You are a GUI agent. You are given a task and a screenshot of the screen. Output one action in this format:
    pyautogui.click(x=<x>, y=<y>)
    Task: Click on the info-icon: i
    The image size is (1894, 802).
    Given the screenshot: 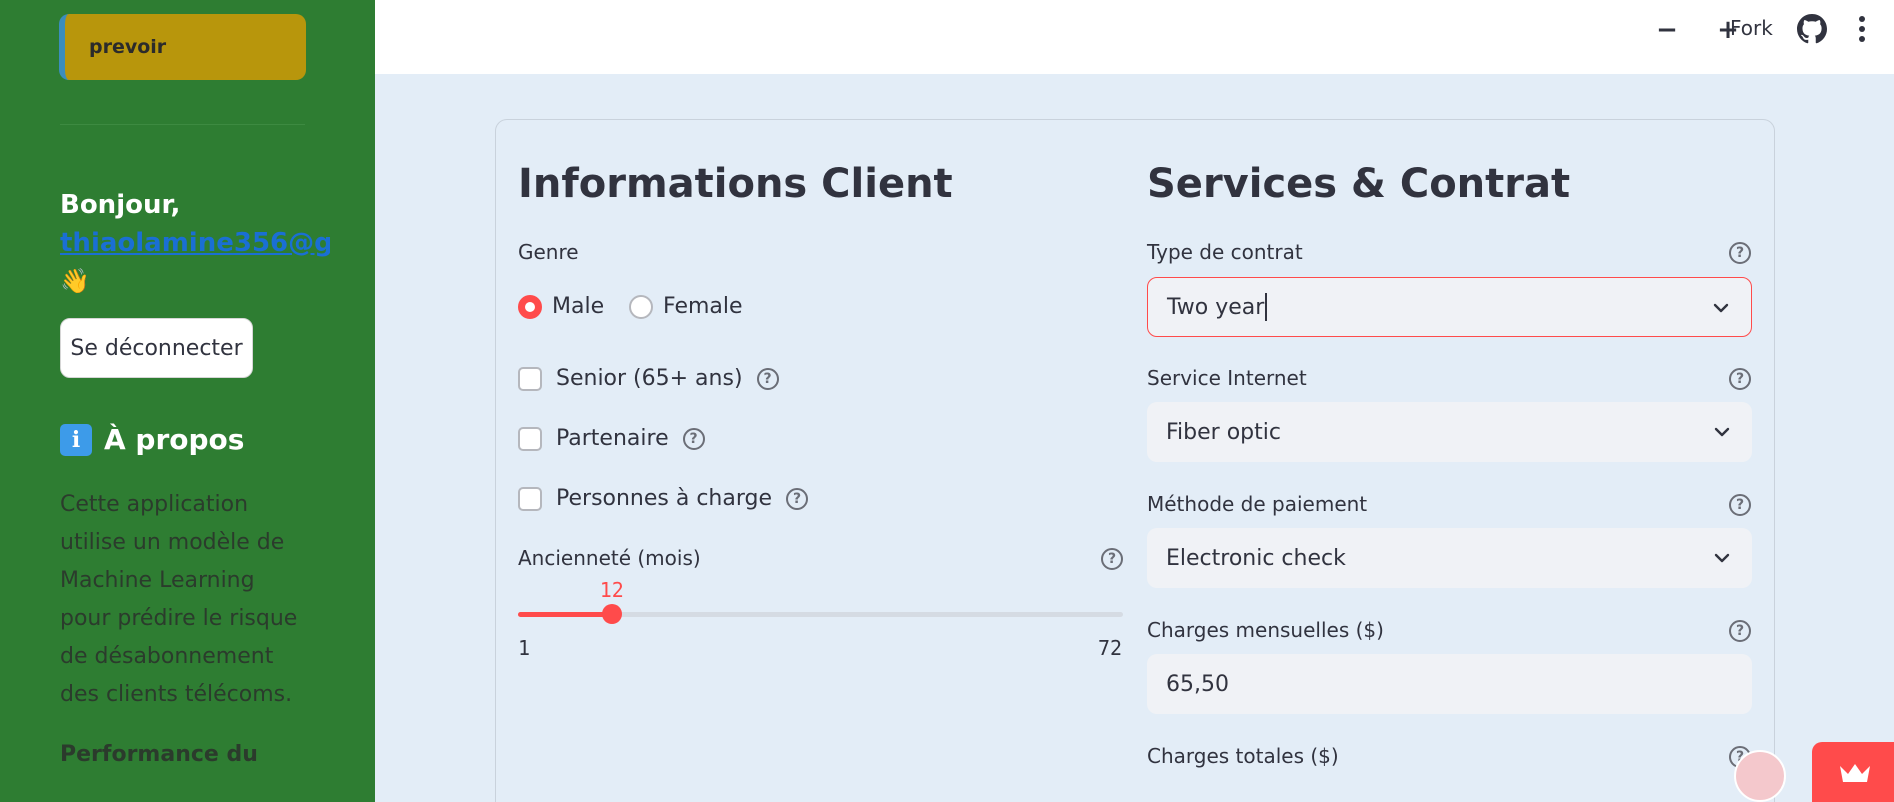 What is the action you would take?
    pyautogui.click(x=76, y=439)
    